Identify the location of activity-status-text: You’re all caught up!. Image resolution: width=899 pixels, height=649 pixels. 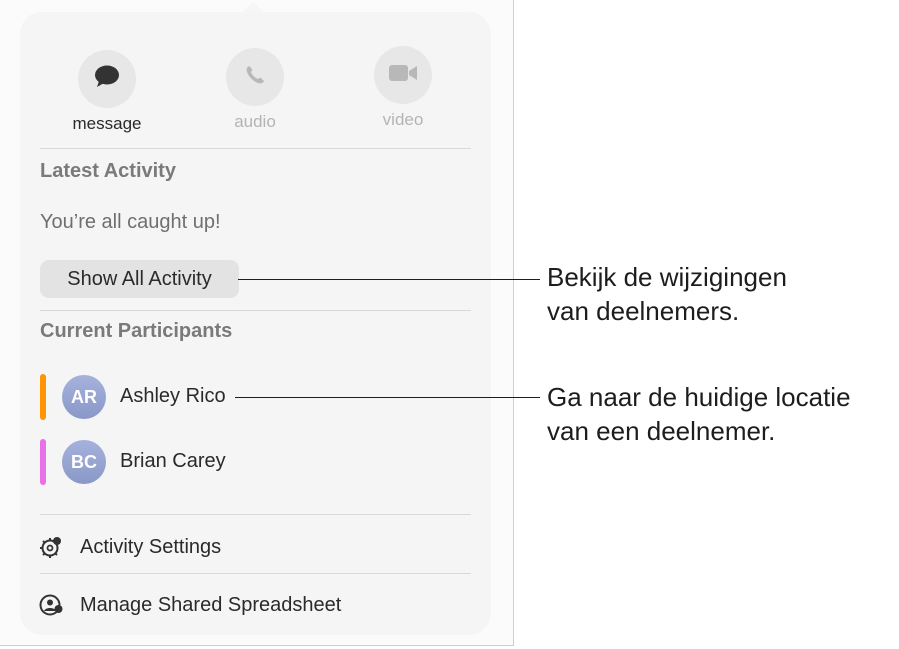
(130, 222).